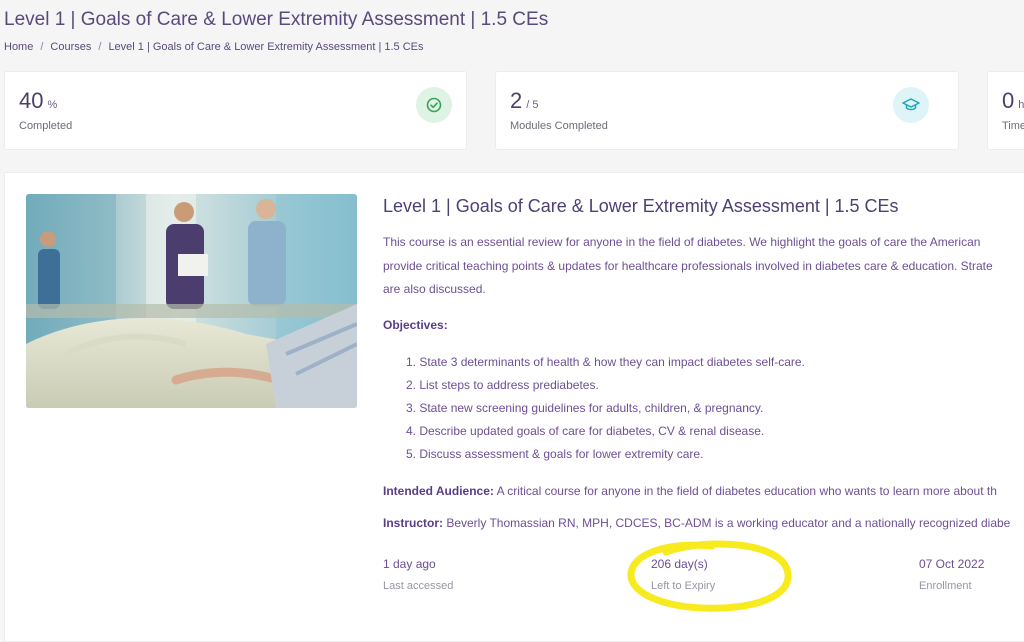 The width and height of the screenshot is (1024, 642). What do you see at coordinates (516, 100) in the screenshot?
I see `stat-number: 2` at bounding box center [516, 100].